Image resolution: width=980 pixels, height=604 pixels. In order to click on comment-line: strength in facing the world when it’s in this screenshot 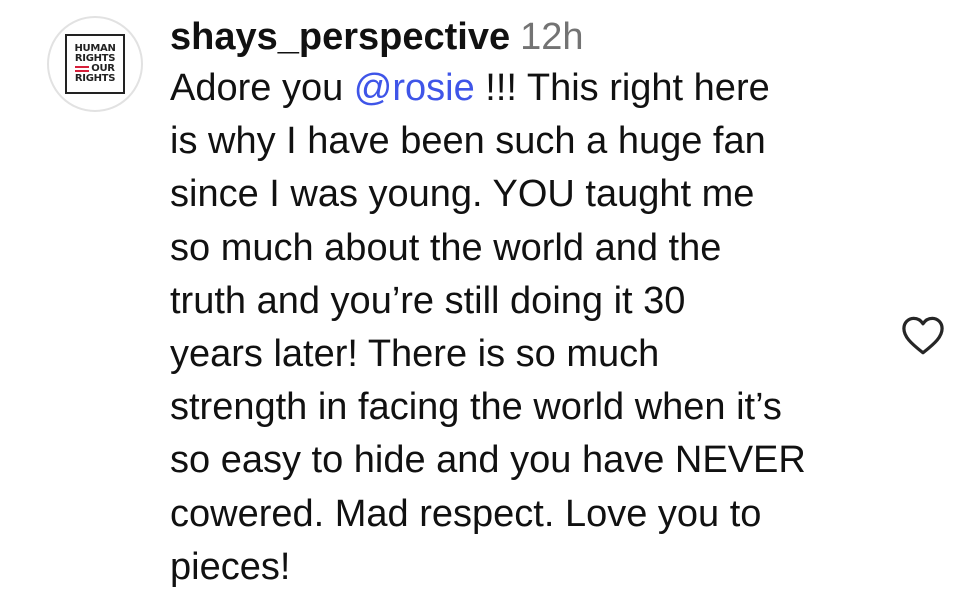, I will do `click(476, 407)`.